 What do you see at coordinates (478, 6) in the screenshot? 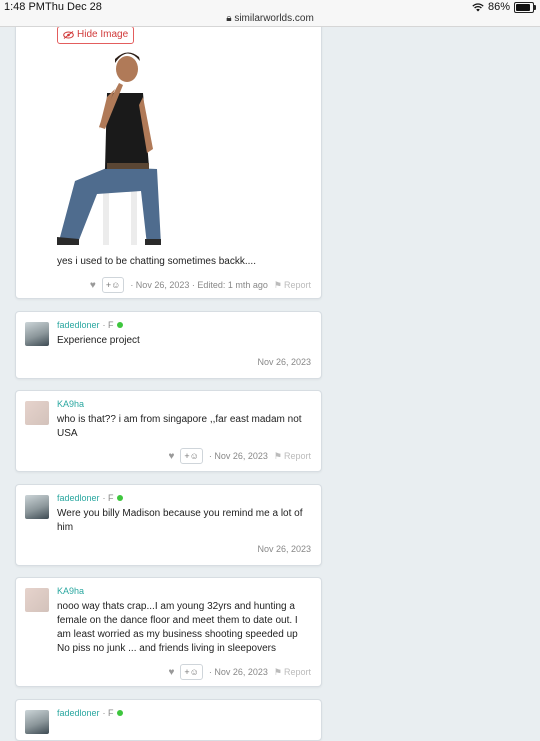
I see `wifi-icon` at bounding box center [478, 6].